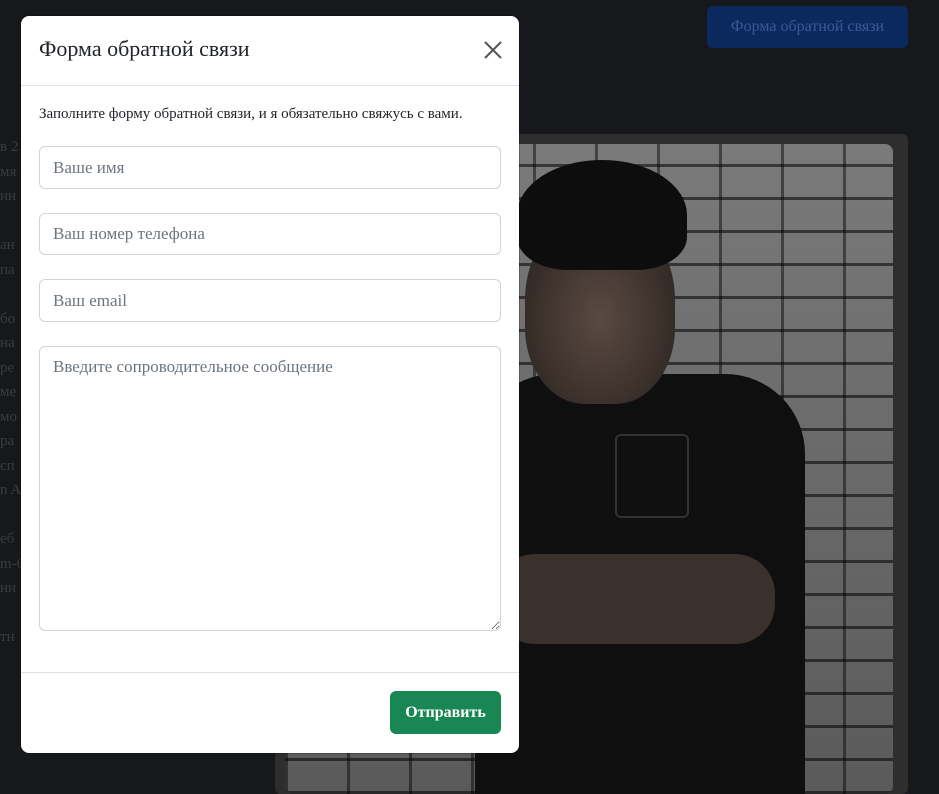  Describe the element at coordinates (270, 234) in the screenshot. I see `phone-input` at that location.